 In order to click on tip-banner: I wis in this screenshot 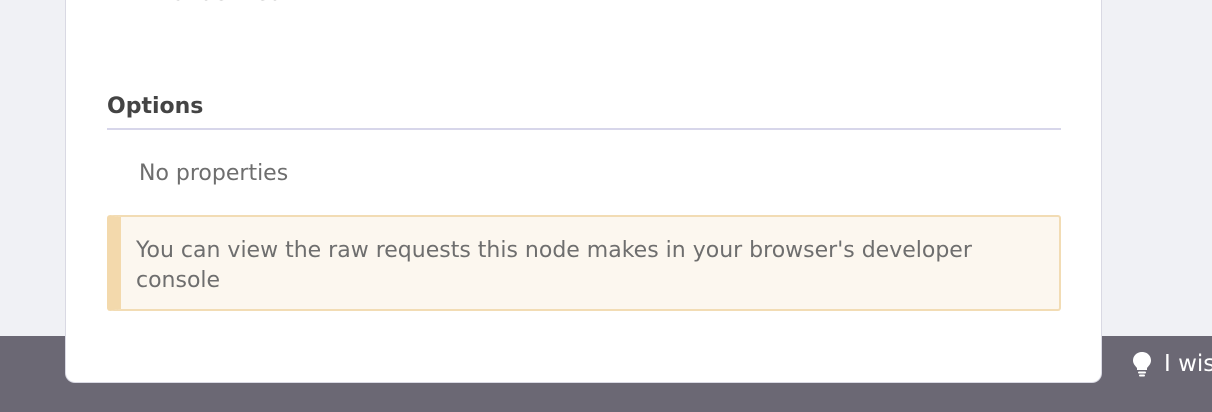, I will do `click(1172, 364)`.